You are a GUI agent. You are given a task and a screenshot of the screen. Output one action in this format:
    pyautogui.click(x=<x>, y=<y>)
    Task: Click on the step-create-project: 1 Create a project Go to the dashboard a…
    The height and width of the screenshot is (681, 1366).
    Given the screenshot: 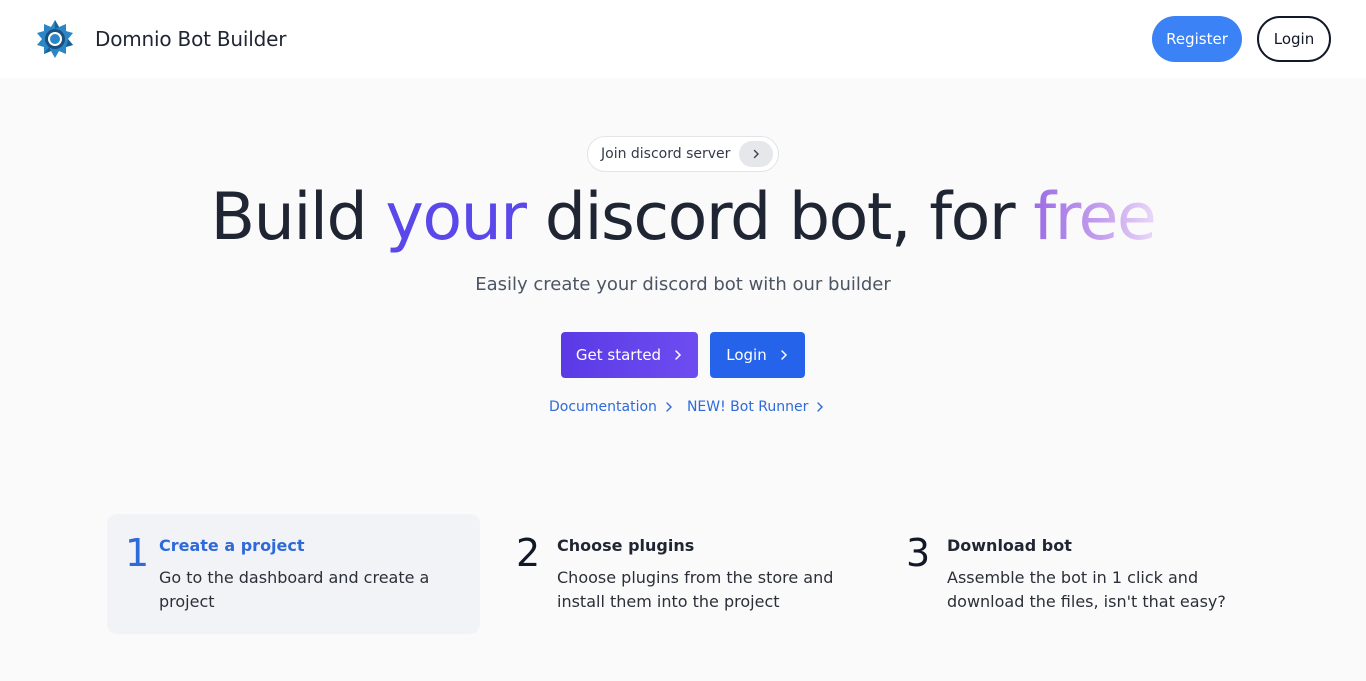 What is the action you would take?
    pyautogui.click(x=293, y=574)
    